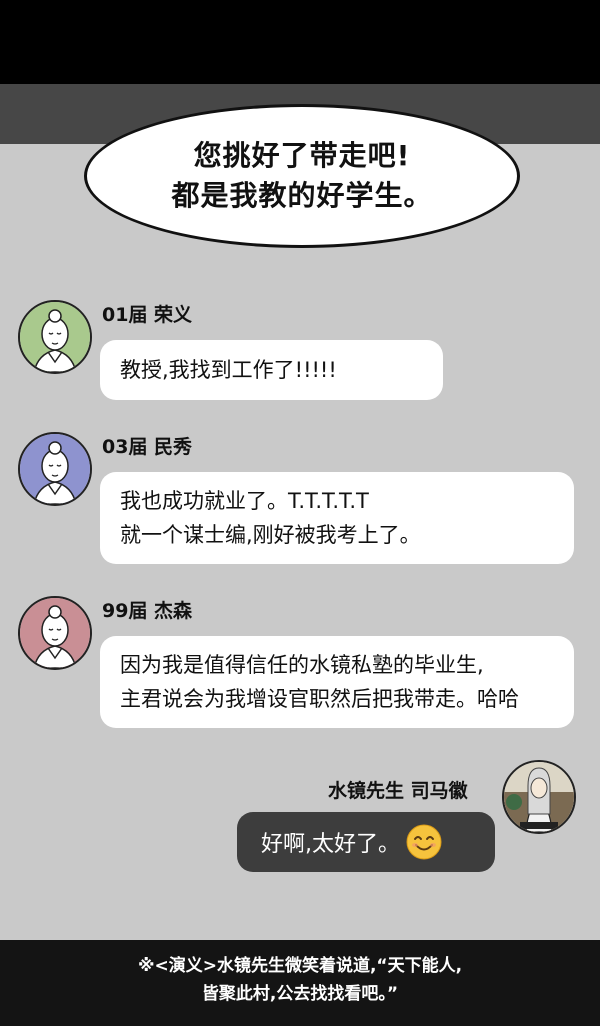 Image resolution: width=600 pixels, height=1026 pixels. I want to click on sender-name: 99届 杰森, so click(147, 611).